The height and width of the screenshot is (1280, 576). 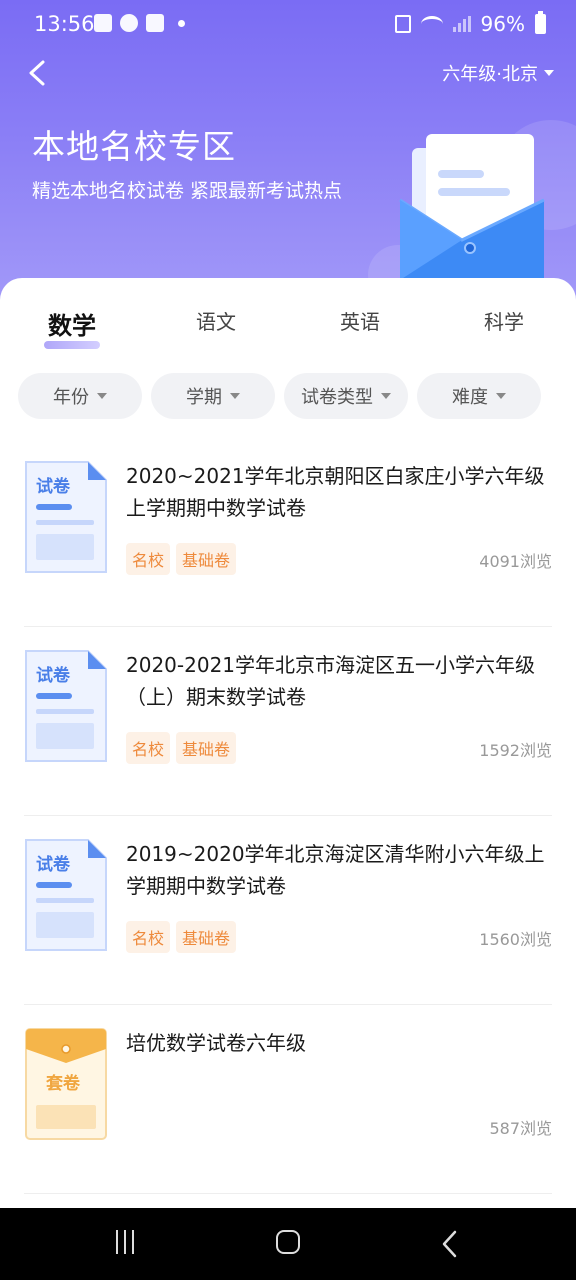 I want to click on paper-title: 培优数学试卷六年级, so click(x=216, y=1043).